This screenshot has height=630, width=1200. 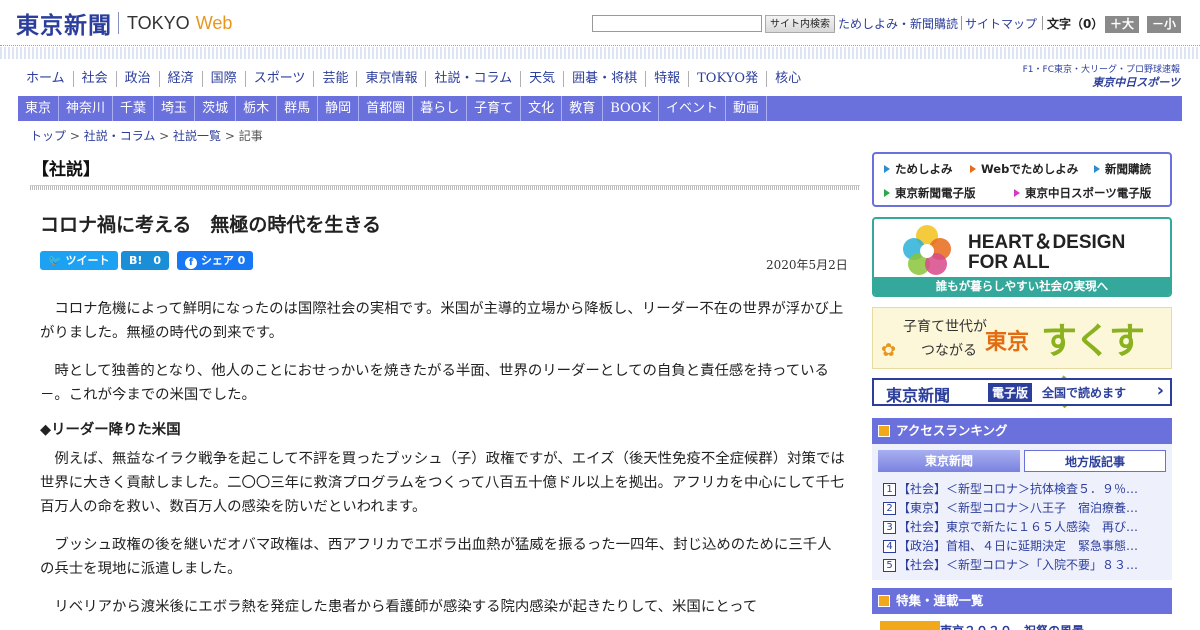 I want to click on feature-thumbnail, so click(x=910, y=625).